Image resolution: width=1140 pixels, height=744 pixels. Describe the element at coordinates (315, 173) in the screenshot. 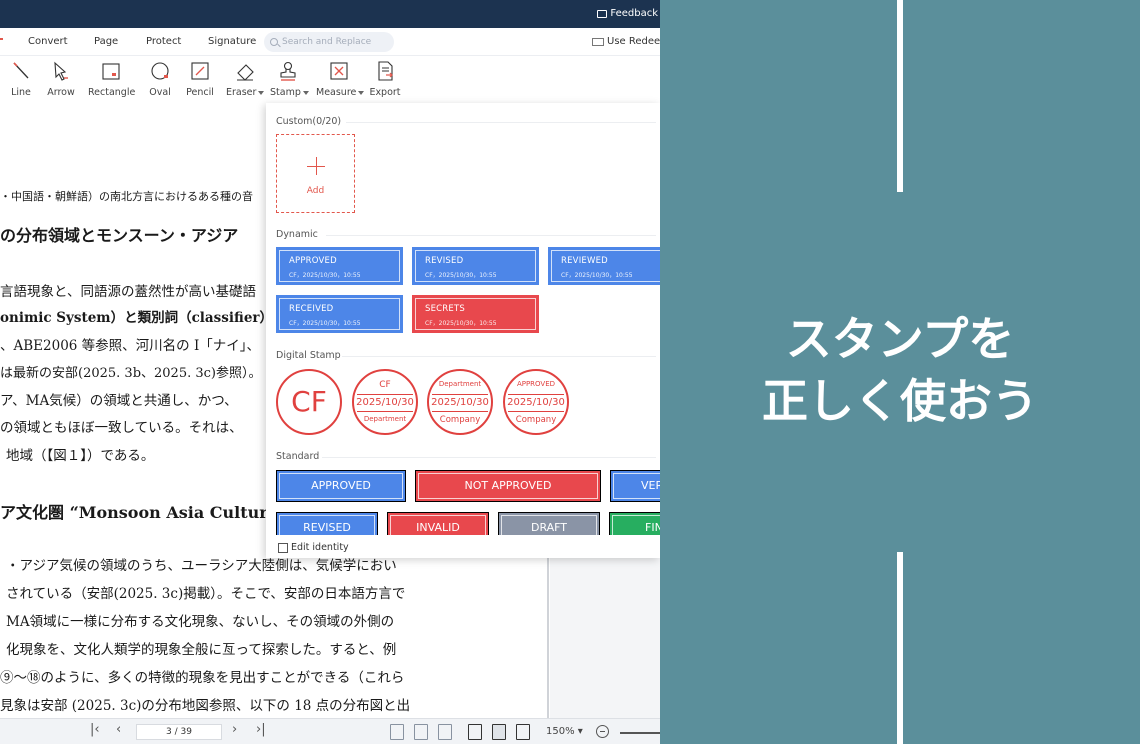

I see `add-custom-stamp-button: Add` at that location.